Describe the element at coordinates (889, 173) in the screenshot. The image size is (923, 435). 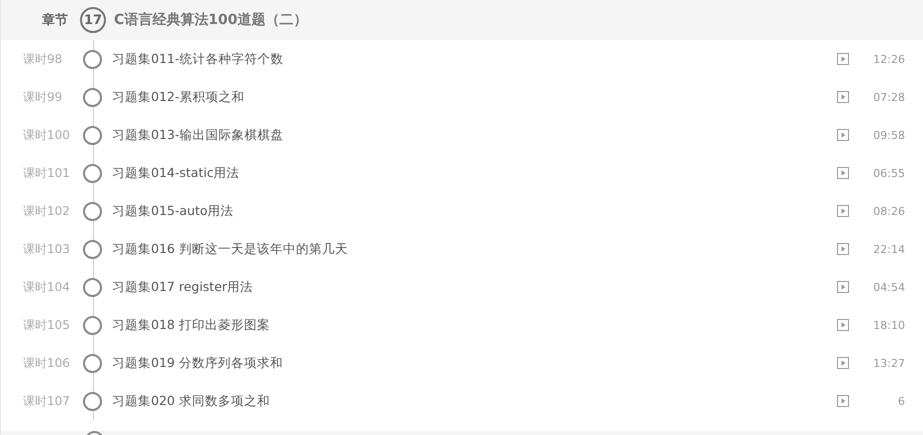
I see `lesson-duration: 06:55` at that location.